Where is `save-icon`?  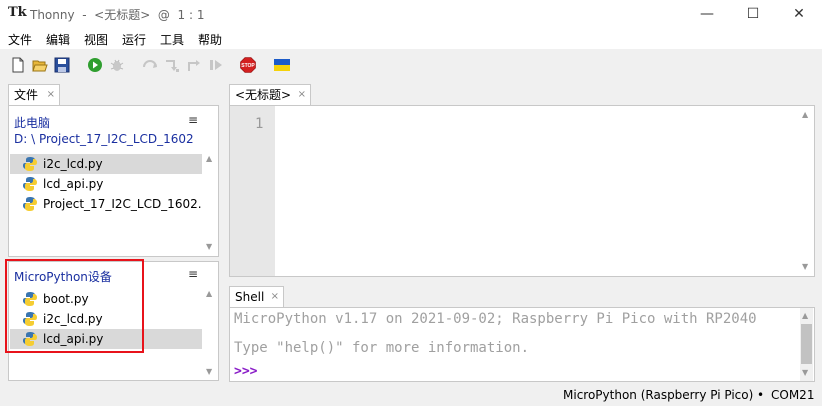 save-icon is located at coordinates (62, 65).